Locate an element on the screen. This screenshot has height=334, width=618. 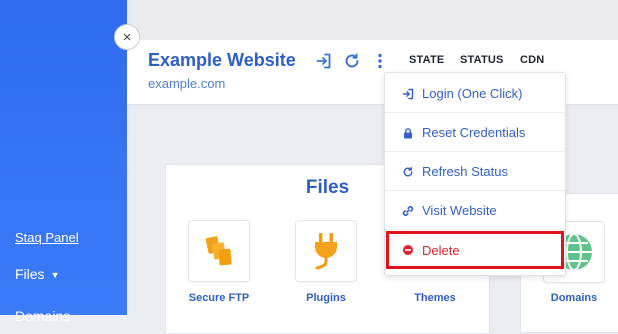
menu-item-label: Reset Credentials is located at coordinates (474, 132).